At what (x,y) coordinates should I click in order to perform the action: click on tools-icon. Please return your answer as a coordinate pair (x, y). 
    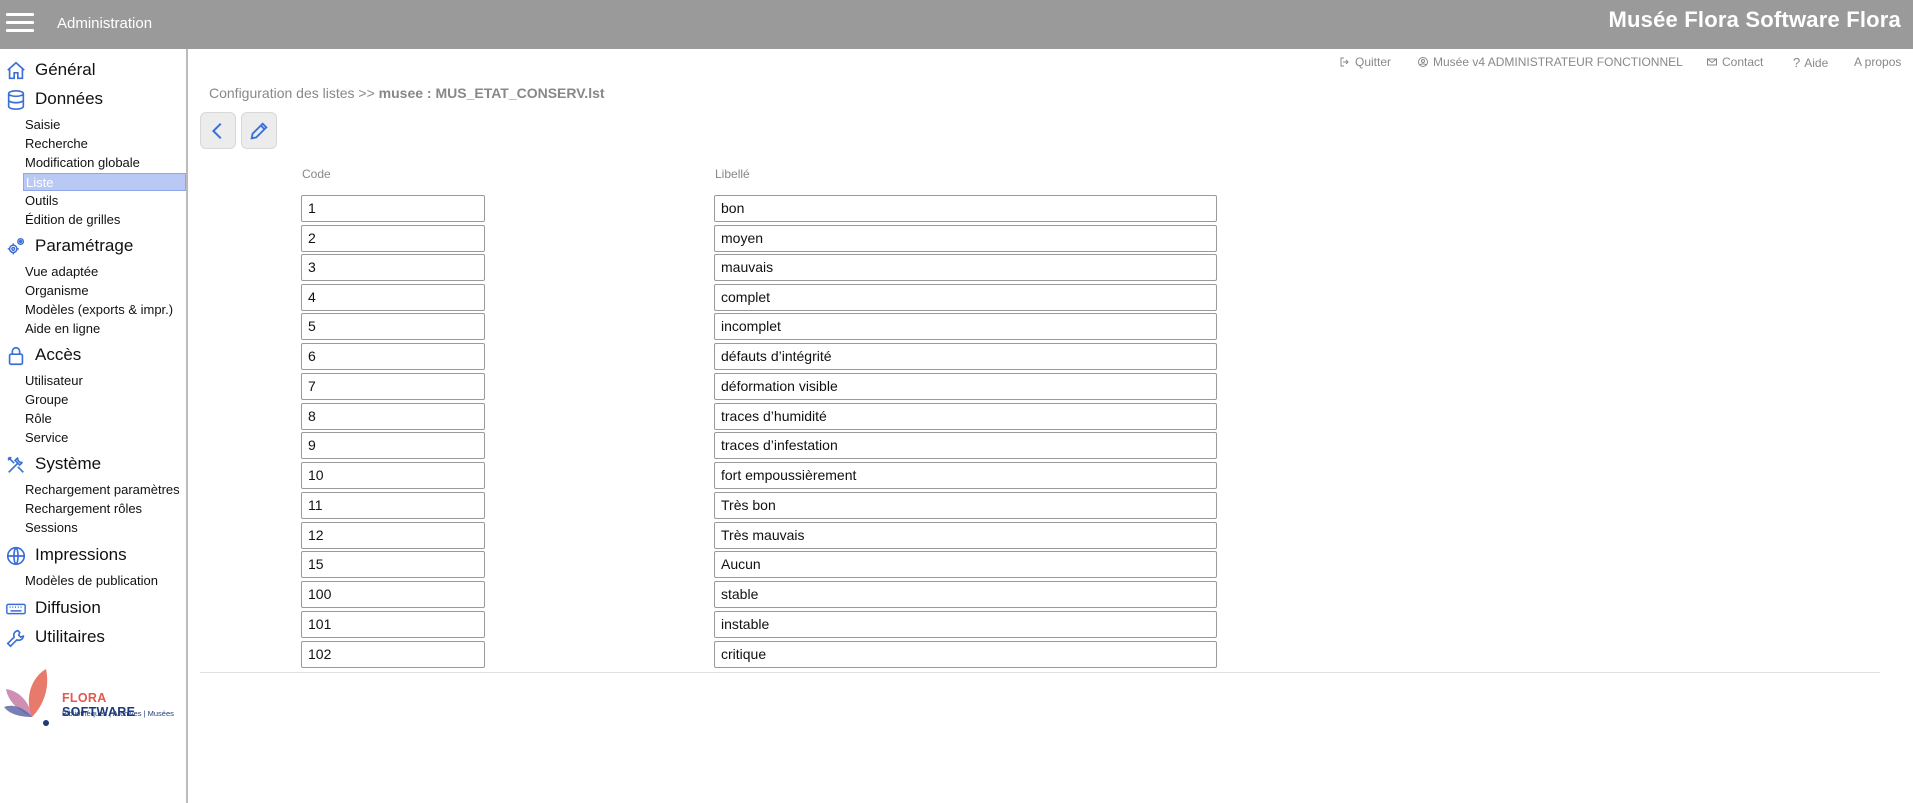
    Looking at the image, I should click on (15, 464).